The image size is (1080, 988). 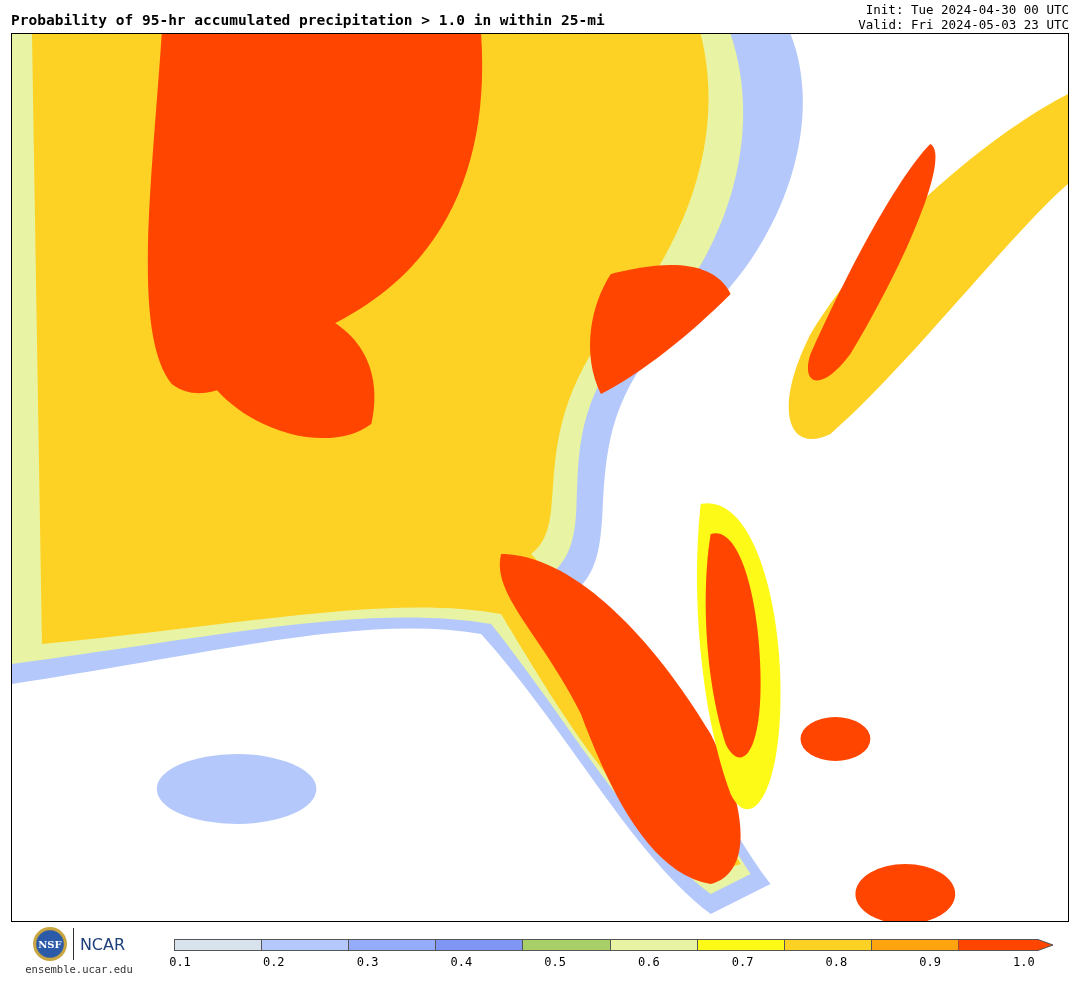 What do you see at coordinates (967, 9) in the screenshot?
I see `init-time: Init: Tue 2024-04-30 00 UTC` at bounding box center [967, 9].